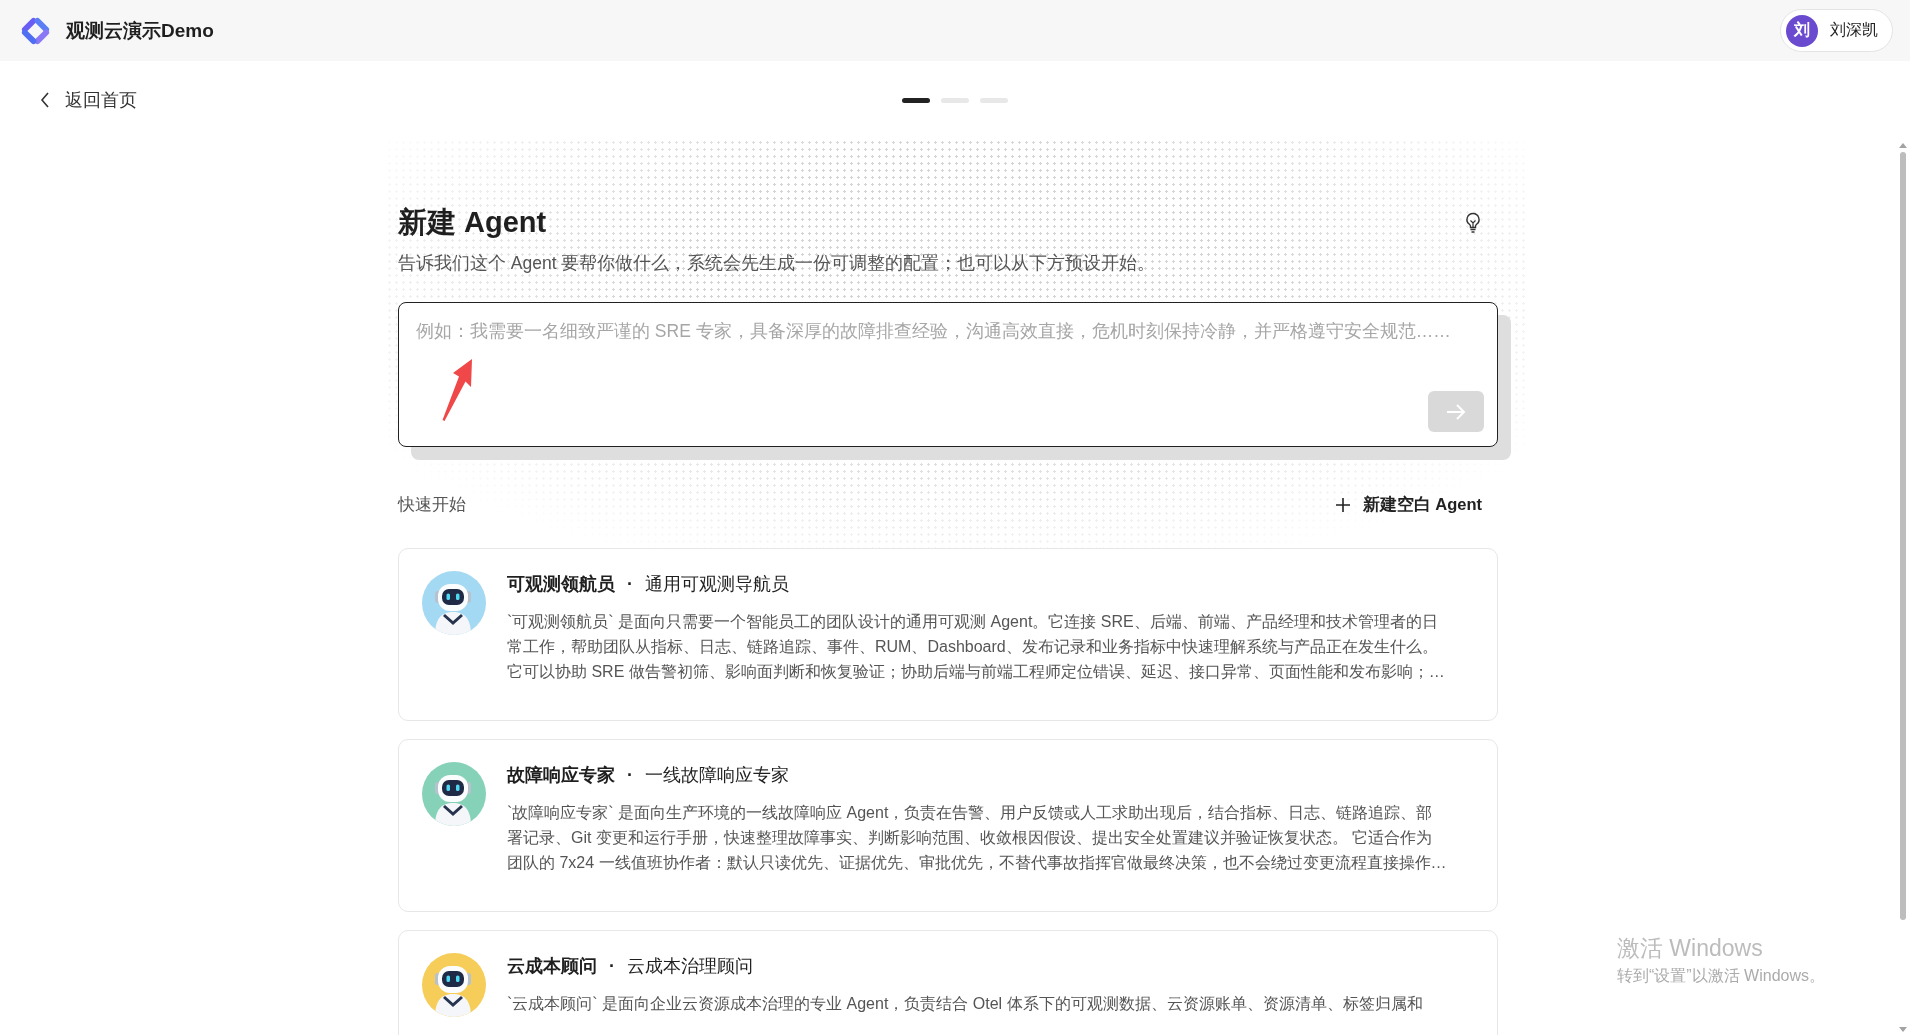 This screenshot has height=1035, width=1910. I want to click on plus-icon, so click(1342, 505).